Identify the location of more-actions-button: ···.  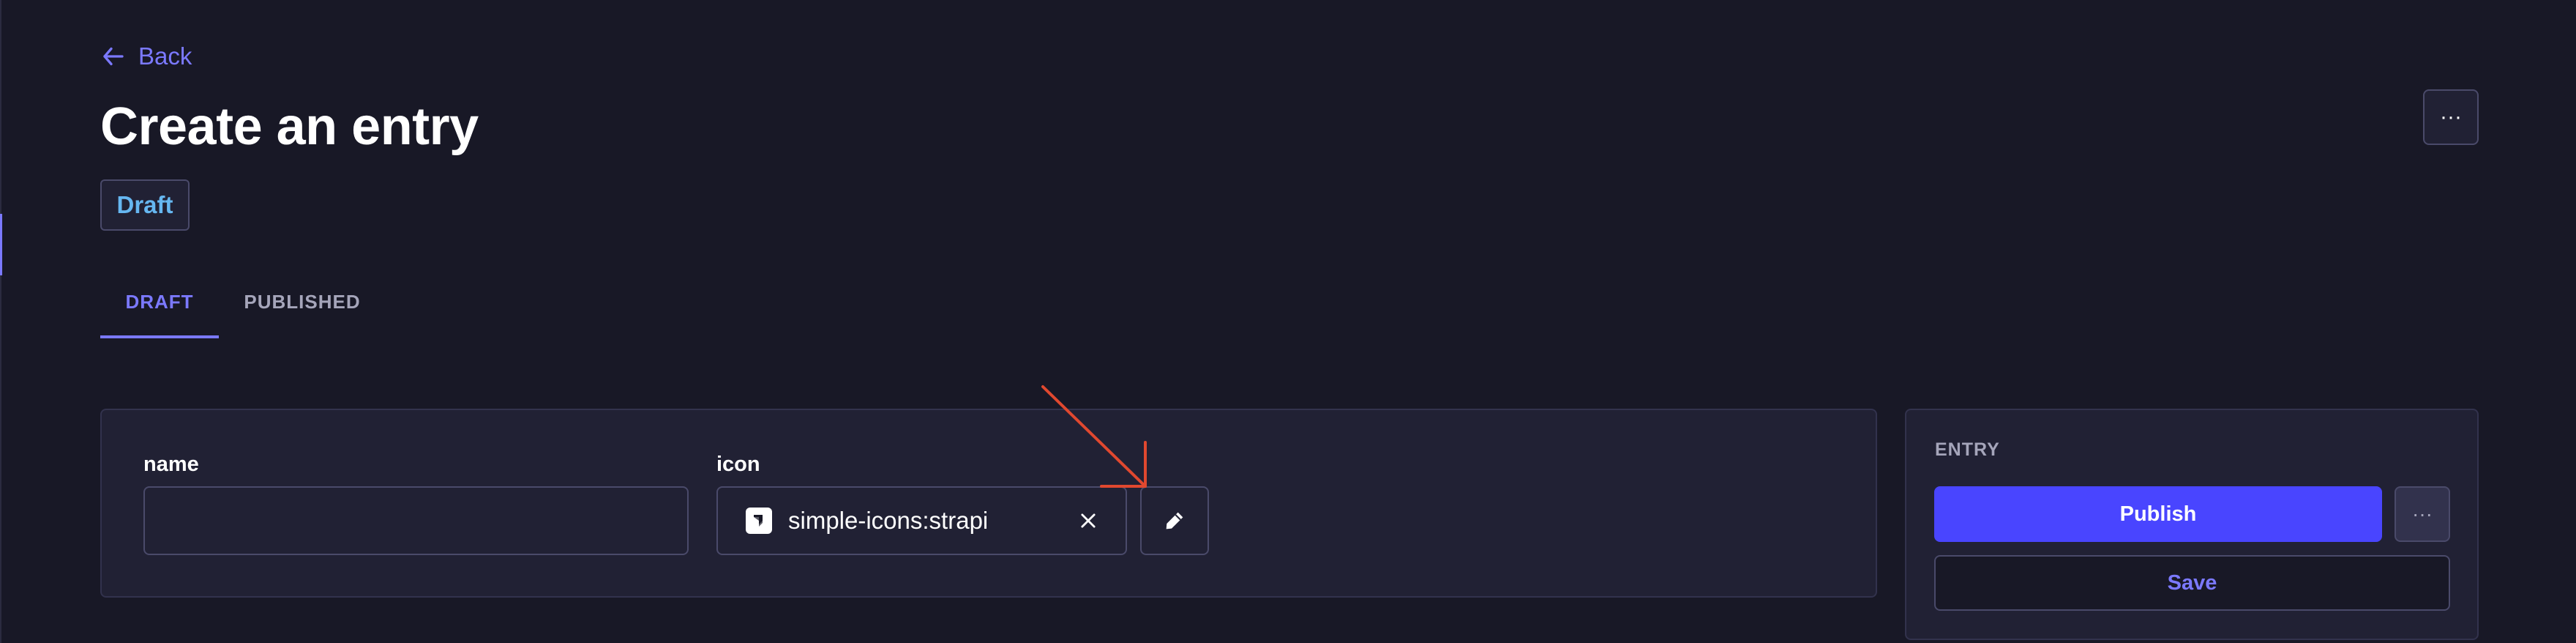
(2451, 117).